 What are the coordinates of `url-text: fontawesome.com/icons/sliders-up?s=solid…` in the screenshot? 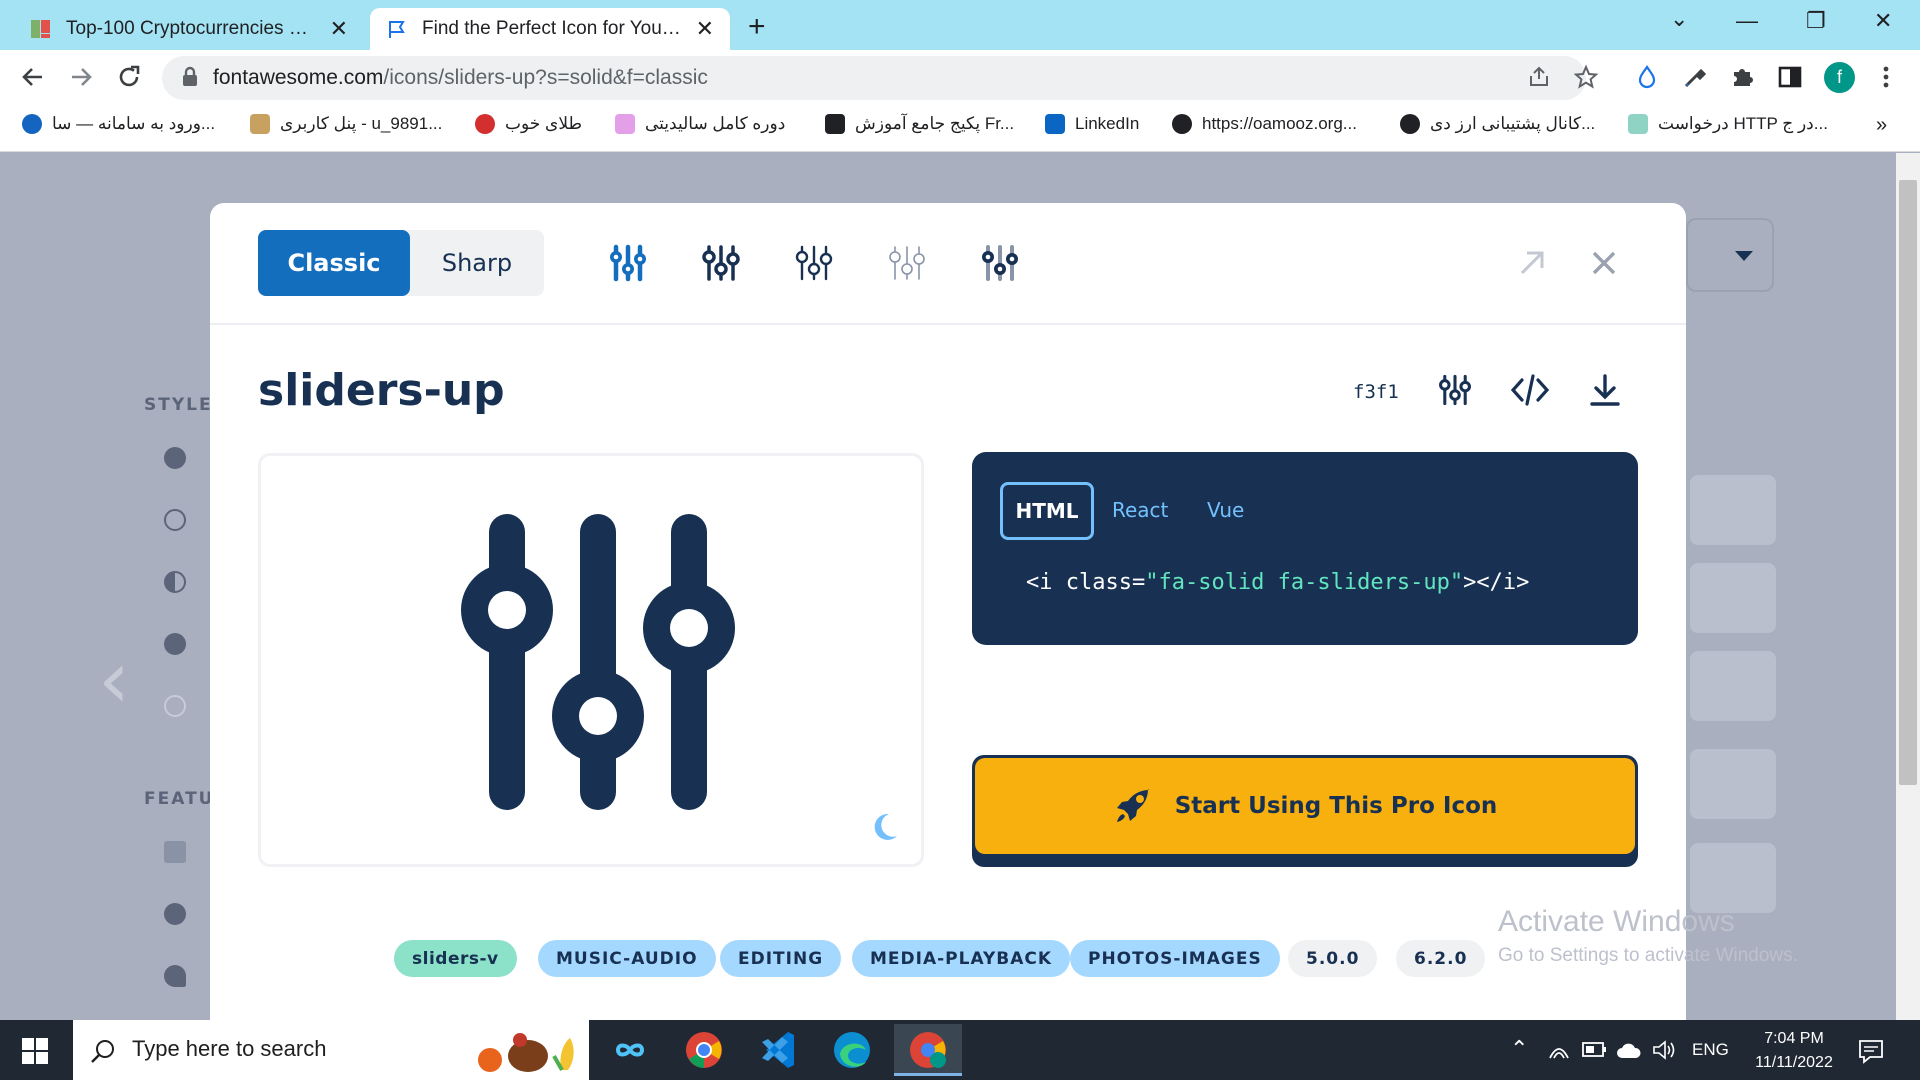 It's located at (460, 78).